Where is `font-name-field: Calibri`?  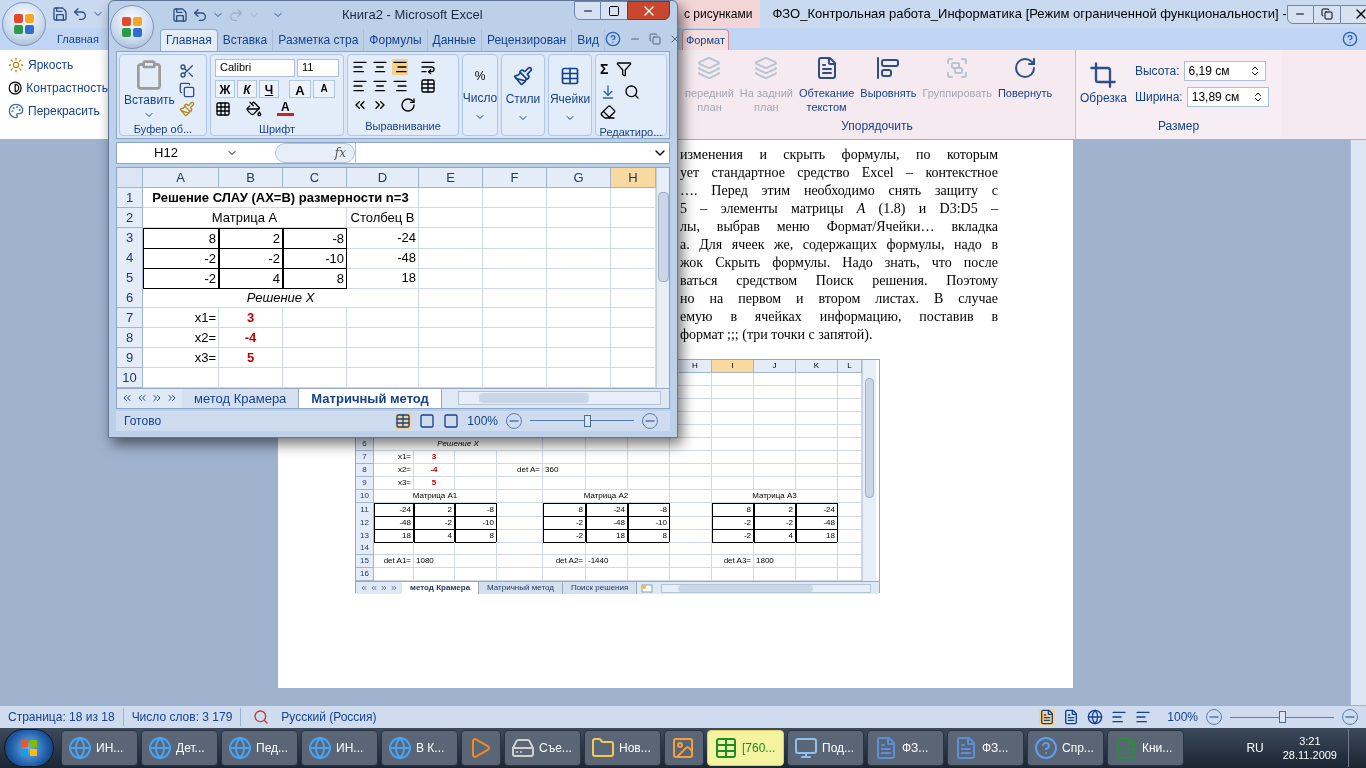
font-name-field: Calibri is located at coordinates (255, 67).